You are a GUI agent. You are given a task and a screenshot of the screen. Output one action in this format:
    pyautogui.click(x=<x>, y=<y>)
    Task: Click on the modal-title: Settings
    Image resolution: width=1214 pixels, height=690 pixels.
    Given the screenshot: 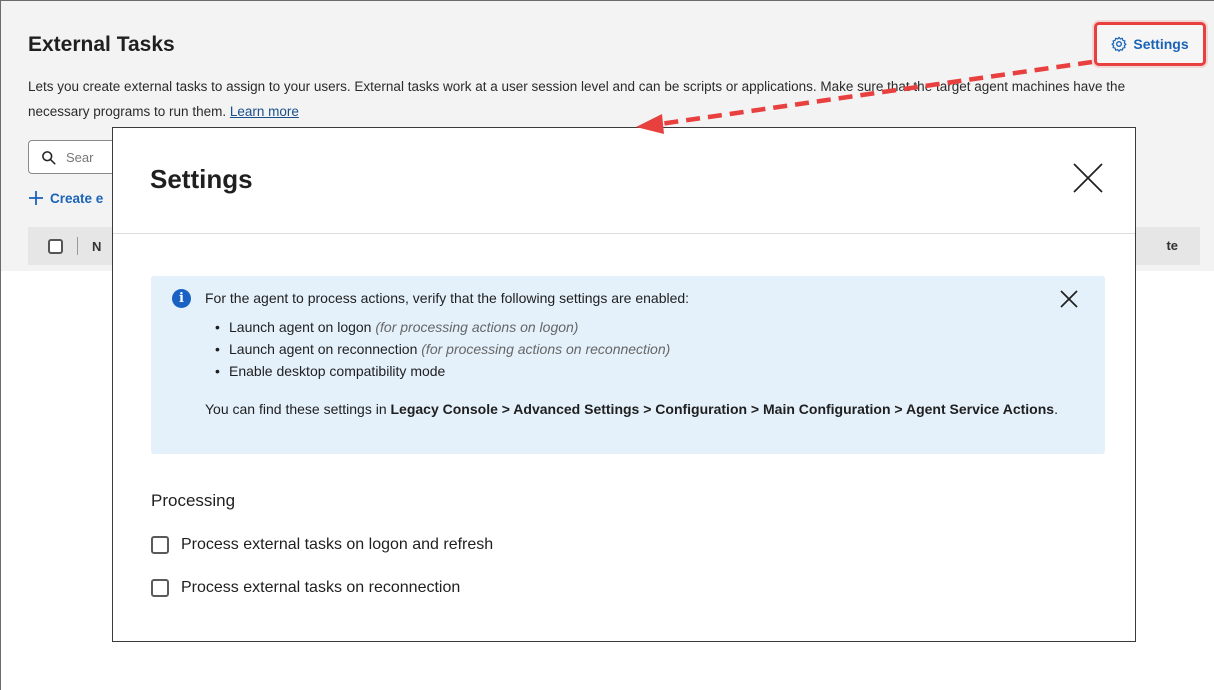 What is the action you would take?
    pyautogui.click(x=201, y=179)
    